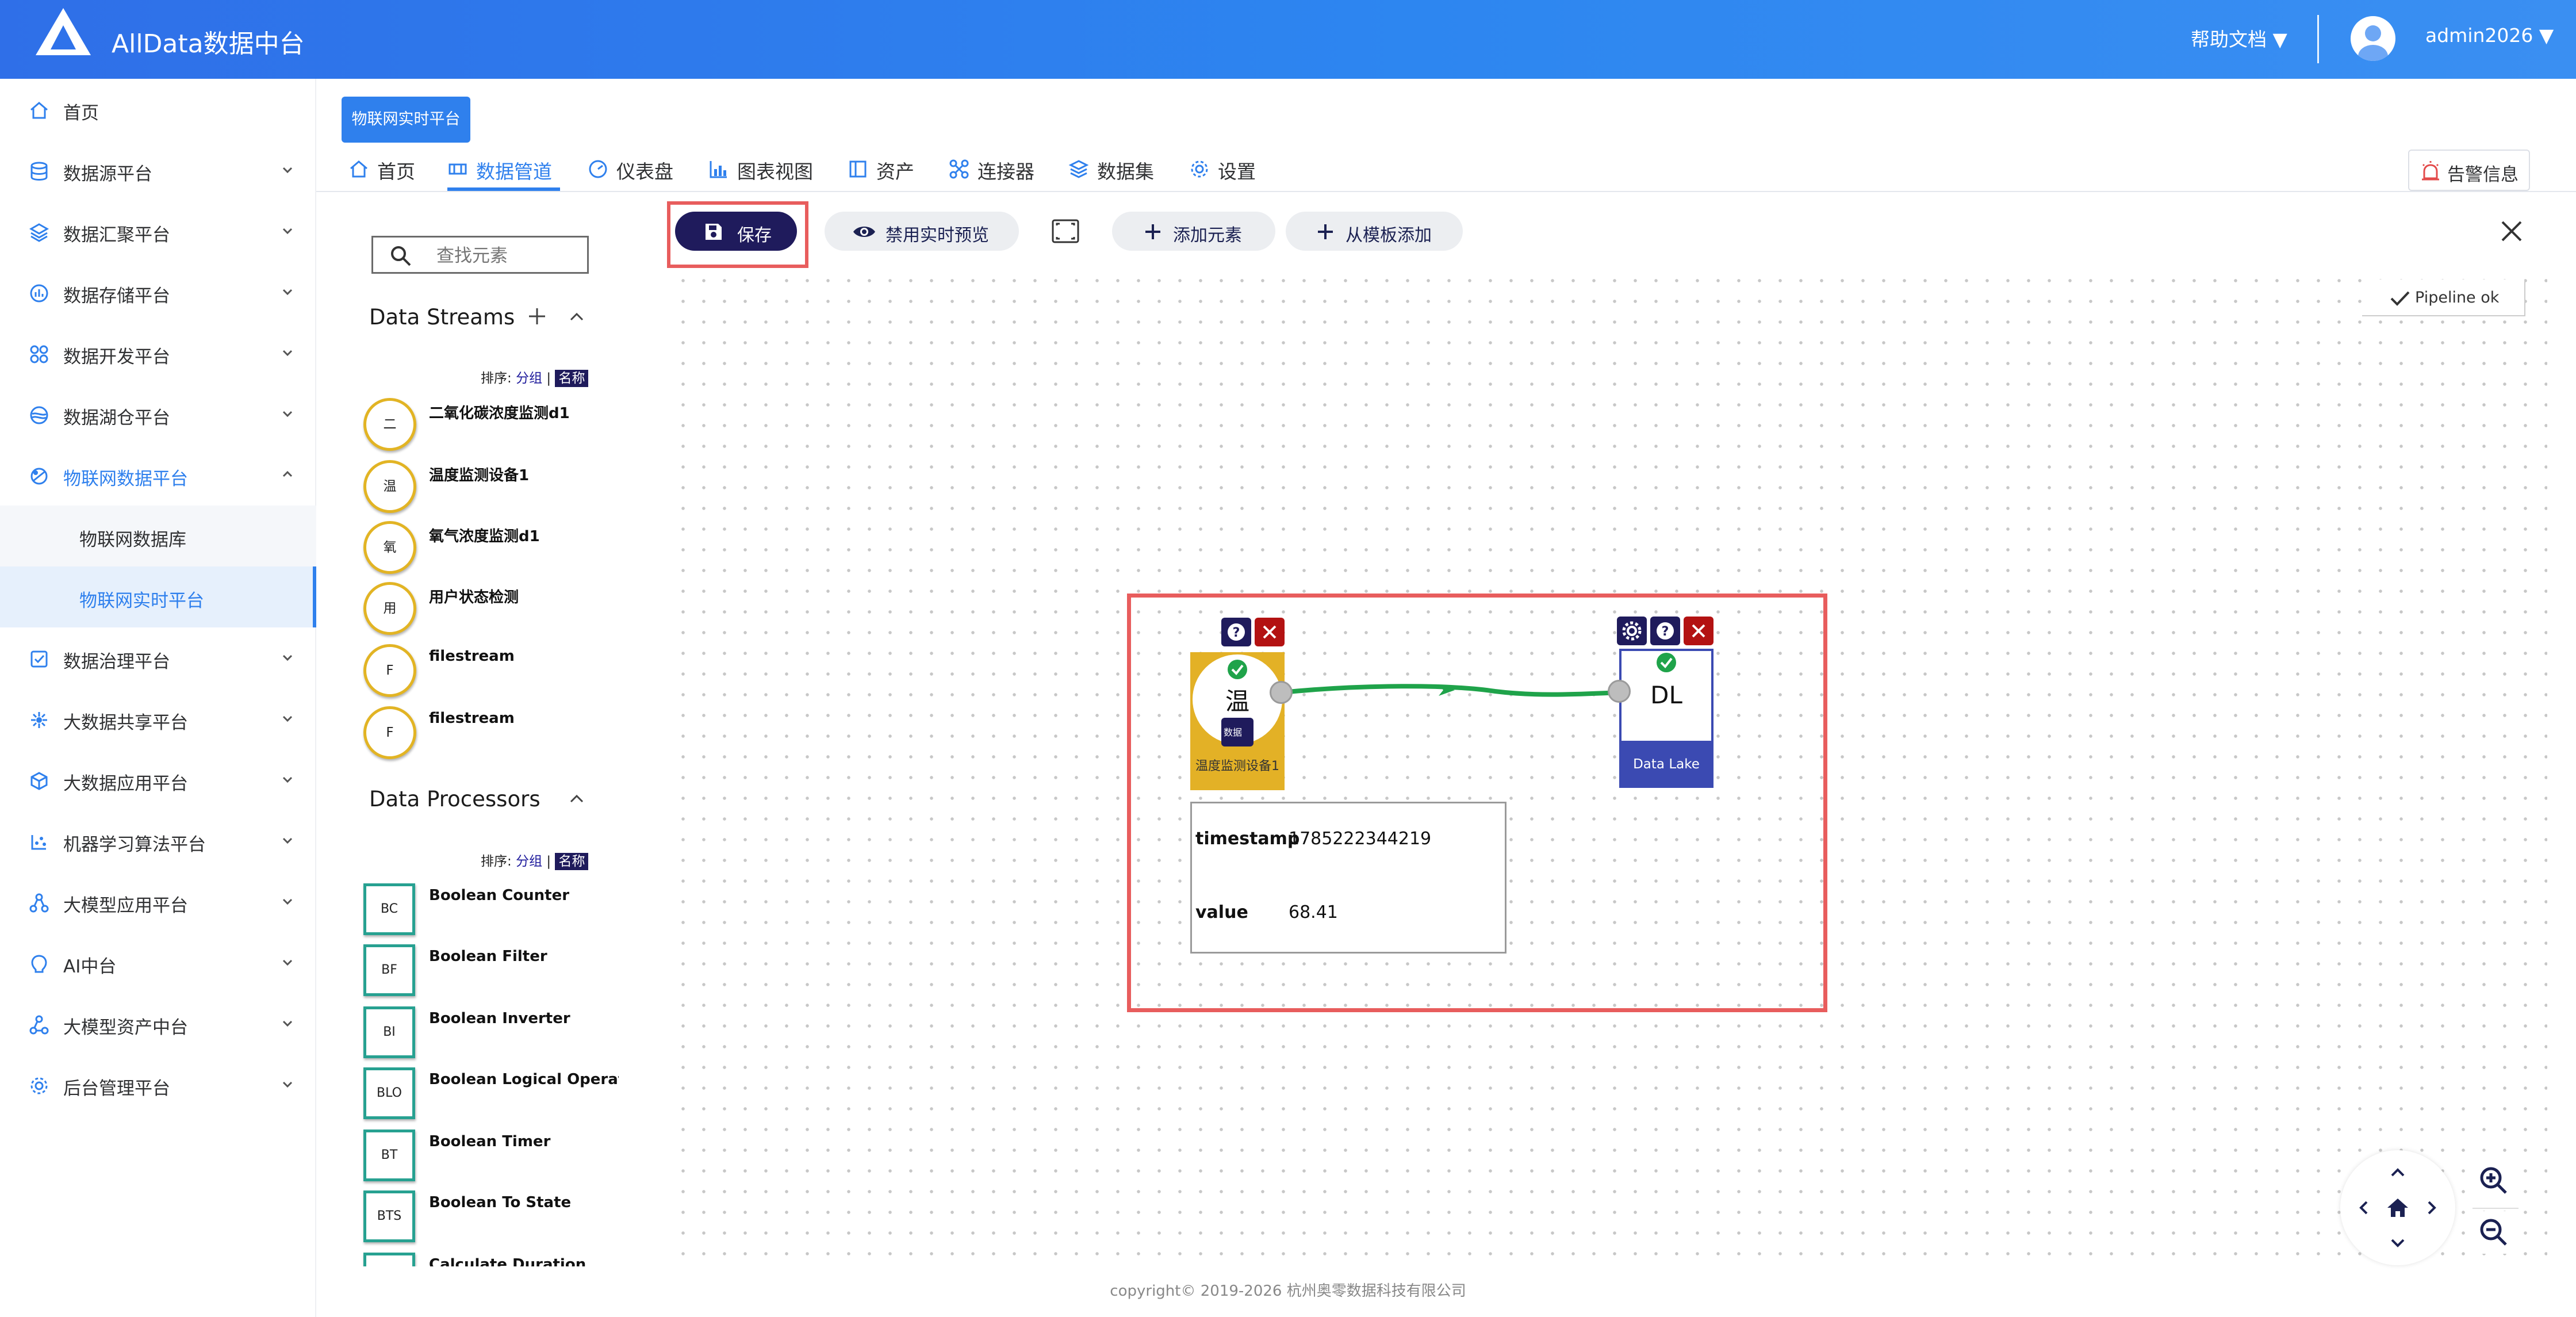 The width and height of the screenshot is (2576, 1317). I want to click on ai-icon, so click(39, 964).